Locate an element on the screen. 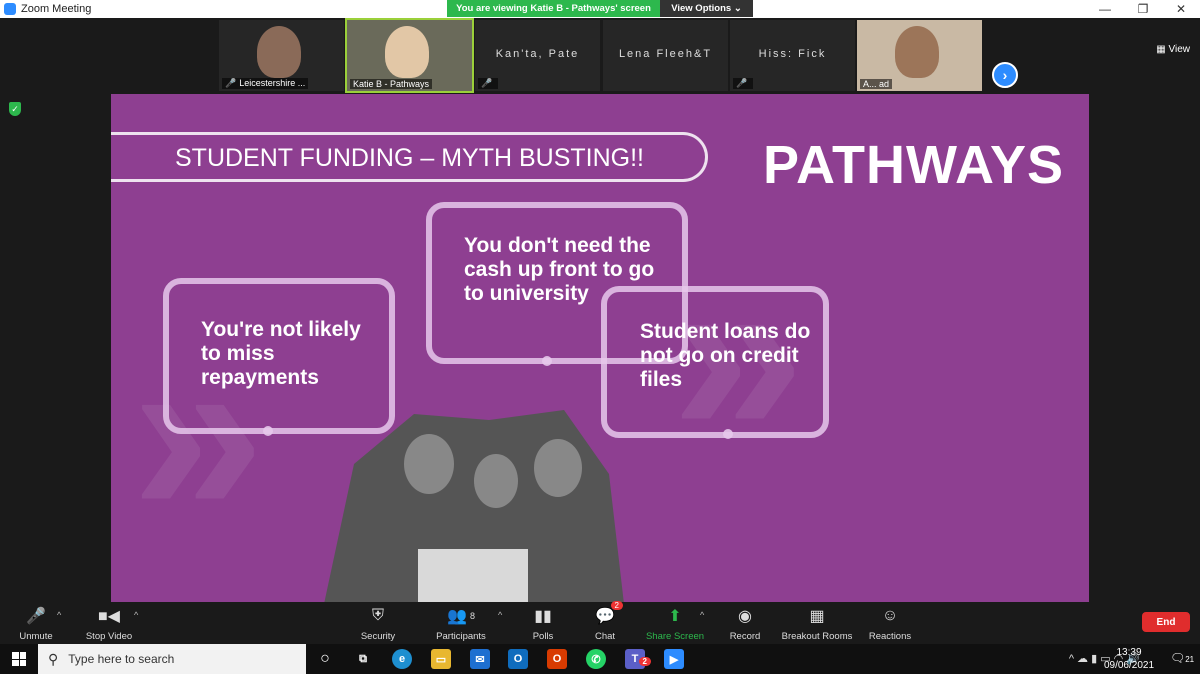 The image size is (1200, 674). notifications-icon: 🗨21 is located at coordinates (1182, 658).